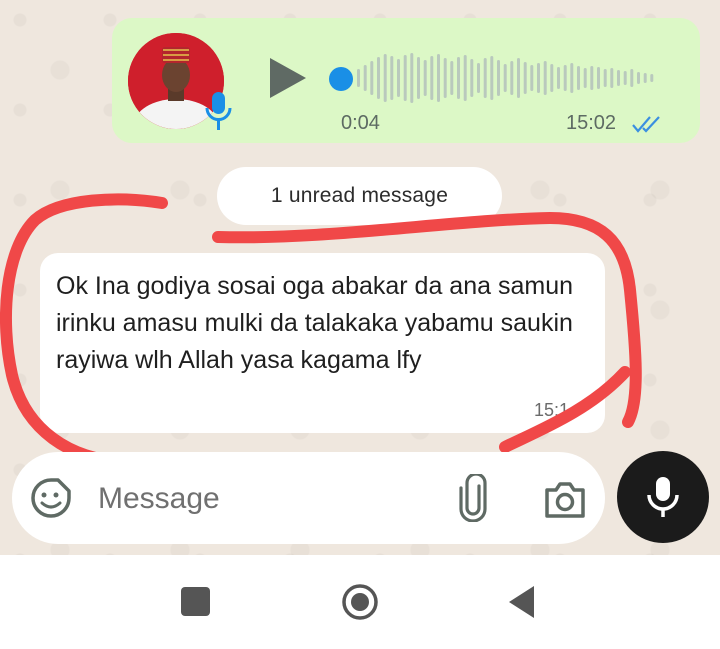 The width and height of the screenshot is (720, 649). I want to click on camera-icon, so click(565, 499).